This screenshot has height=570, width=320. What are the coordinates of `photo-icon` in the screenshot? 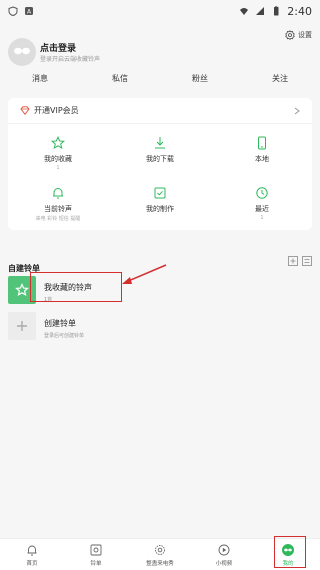 It's located at (96, 550).